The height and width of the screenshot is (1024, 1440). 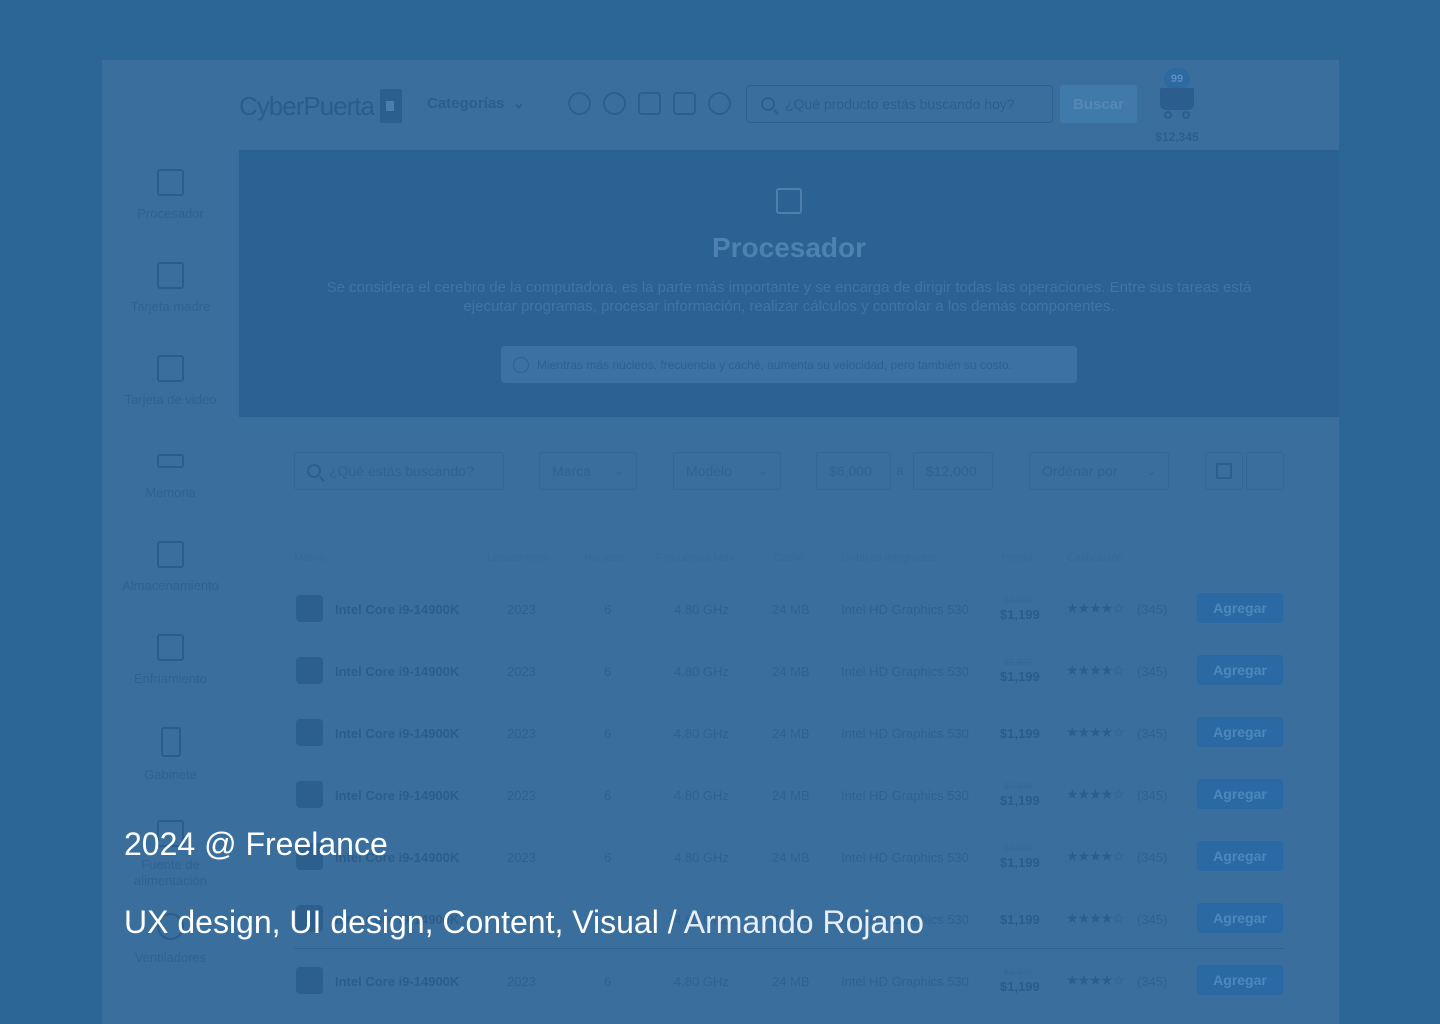 What do you see at coordinates (789, 558) in the screenshot?
I see `column-header: Caché` at bounding box center [789, 558].